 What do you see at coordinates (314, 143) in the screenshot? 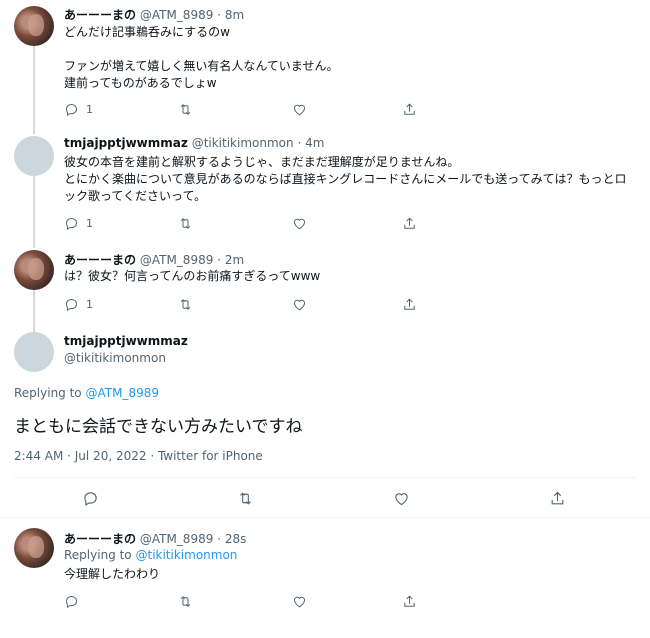
I see `timestamp: 4m` at bounding box center [314, 143].